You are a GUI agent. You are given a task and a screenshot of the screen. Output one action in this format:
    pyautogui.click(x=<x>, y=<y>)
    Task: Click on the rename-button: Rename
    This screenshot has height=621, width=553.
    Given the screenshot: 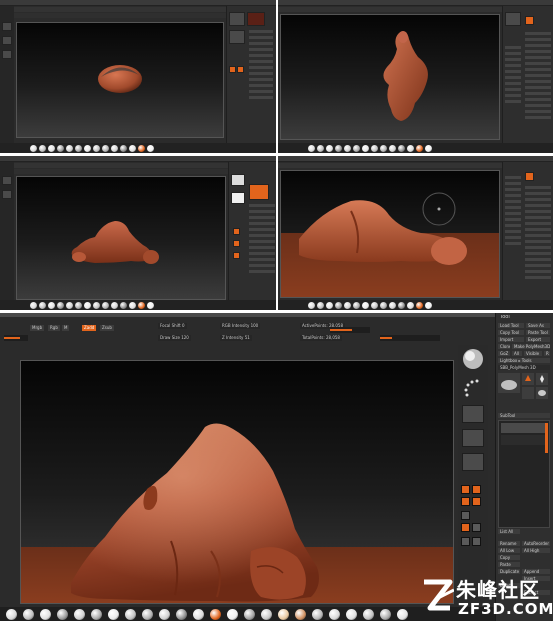 What is the action you would take?
    pyautogui.click(x=509, y=543)
    